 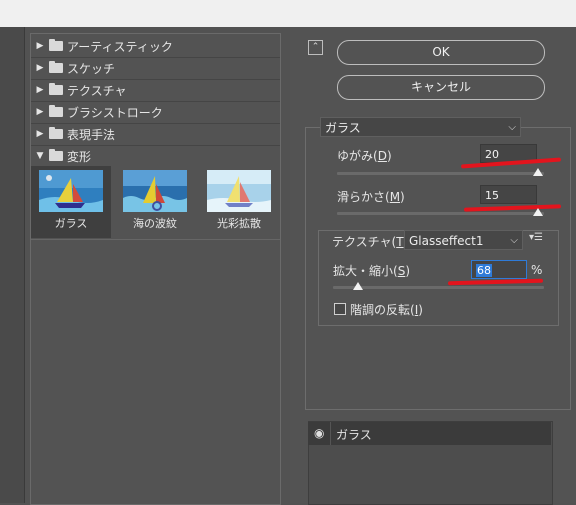 I want to click on effect-layer-row: ◉ ガラス, so click(x=429, y=433).